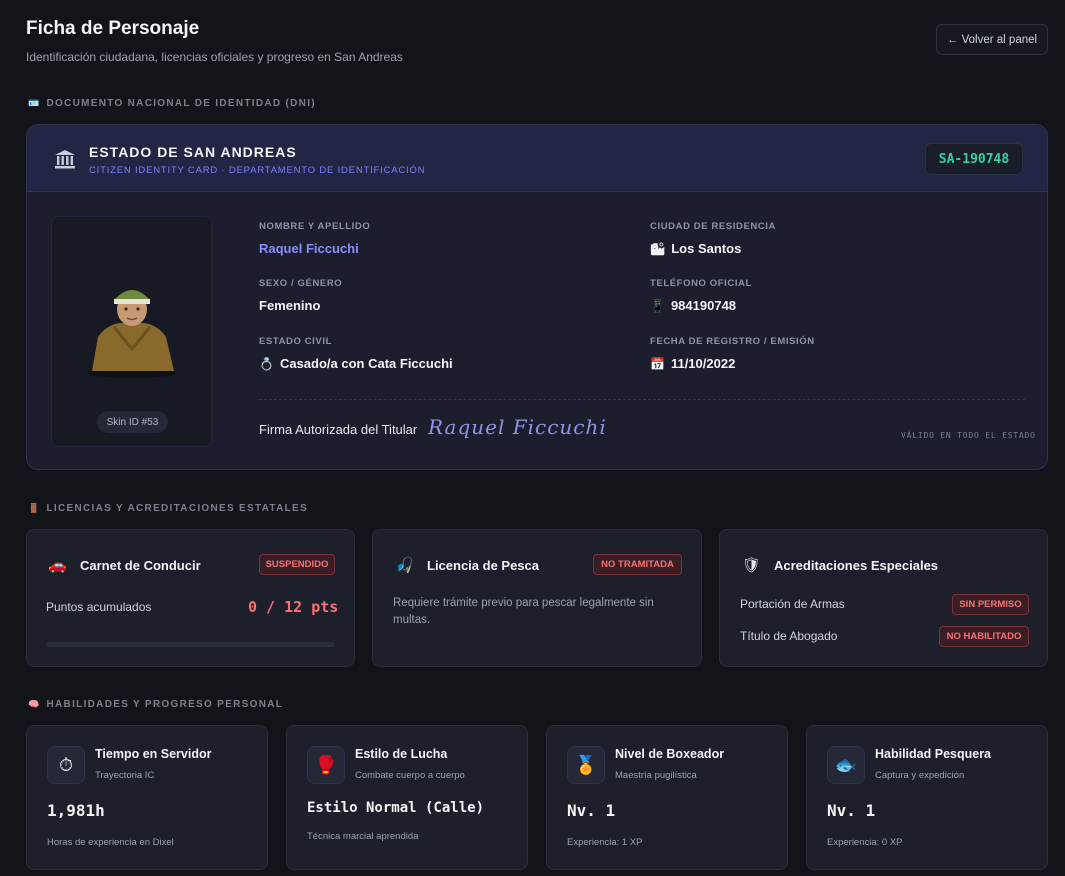  I want to click on skill-title: Estilo de Lucha, so click(401, 754).